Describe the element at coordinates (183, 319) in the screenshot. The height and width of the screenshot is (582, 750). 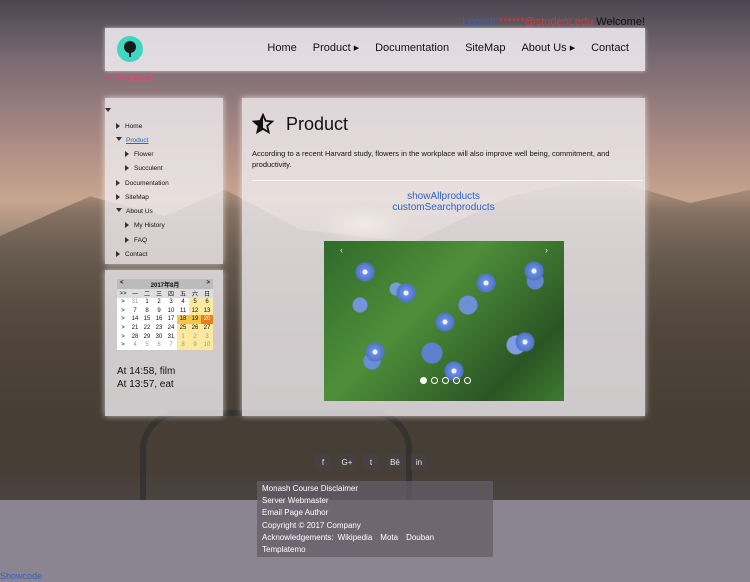
I see `day-cell: 18` at that location.